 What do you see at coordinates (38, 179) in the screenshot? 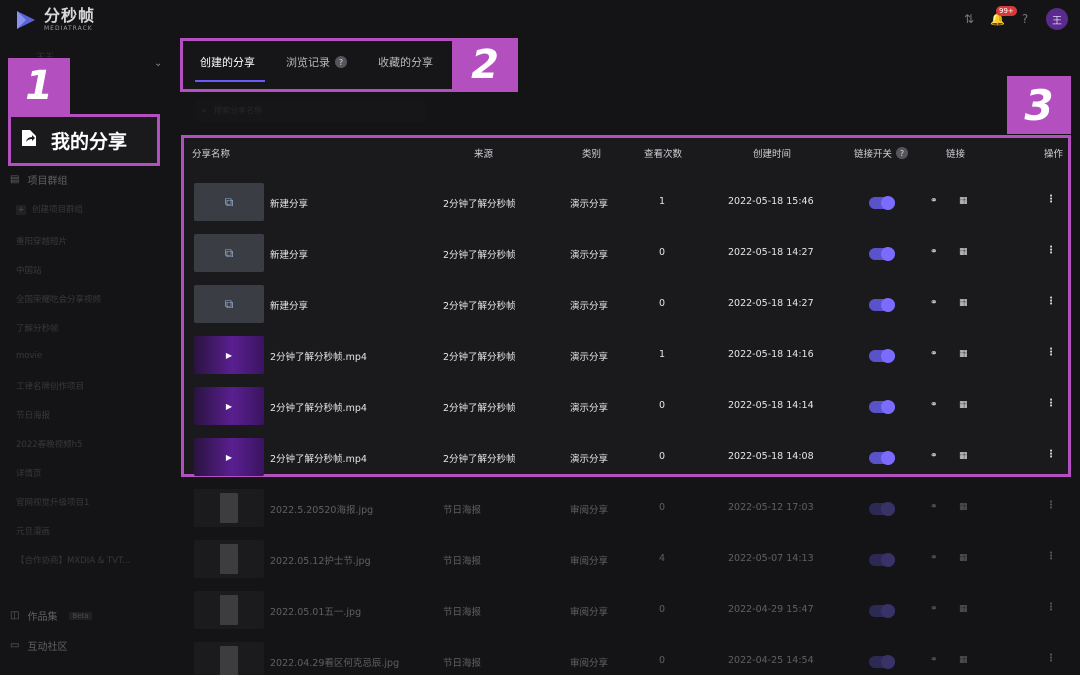
I see `sidebar-project-group: ▤ 项目群组` at bounding box center [38, 179].